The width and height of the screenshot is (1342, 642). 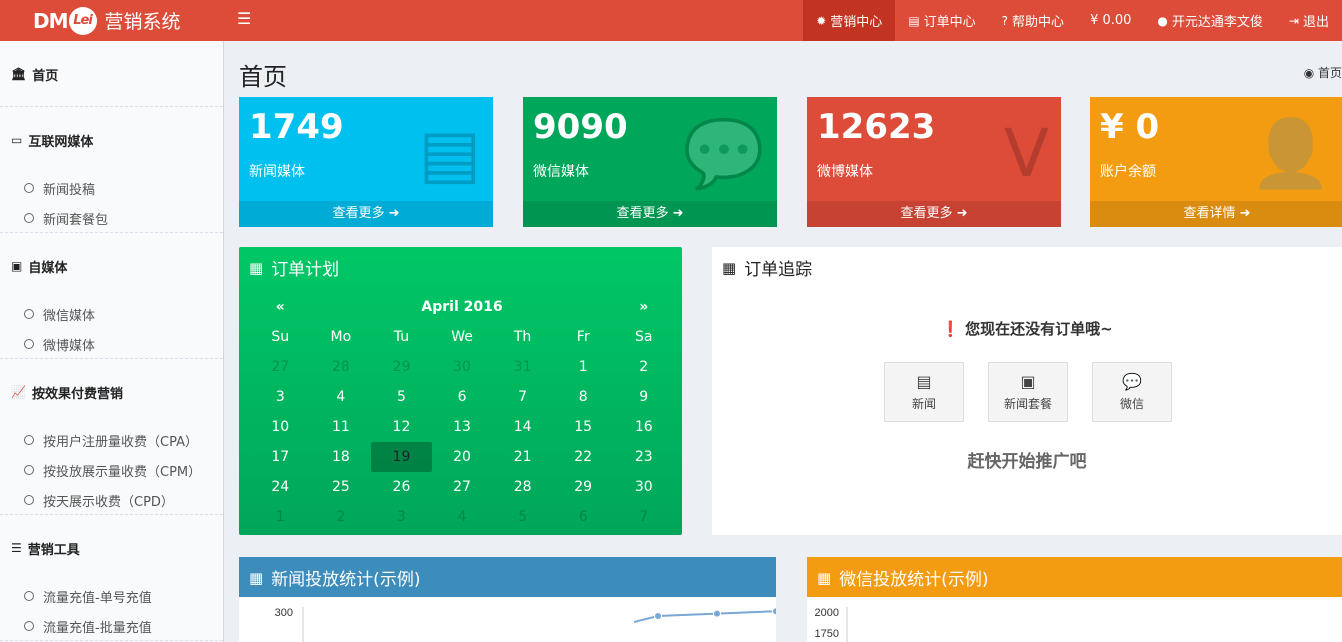 What do you see at coordinates (849, 20) in the screenshot?
I see `nav-marketing-center: ✹ 营销中心` at bounding box center [849, 20].